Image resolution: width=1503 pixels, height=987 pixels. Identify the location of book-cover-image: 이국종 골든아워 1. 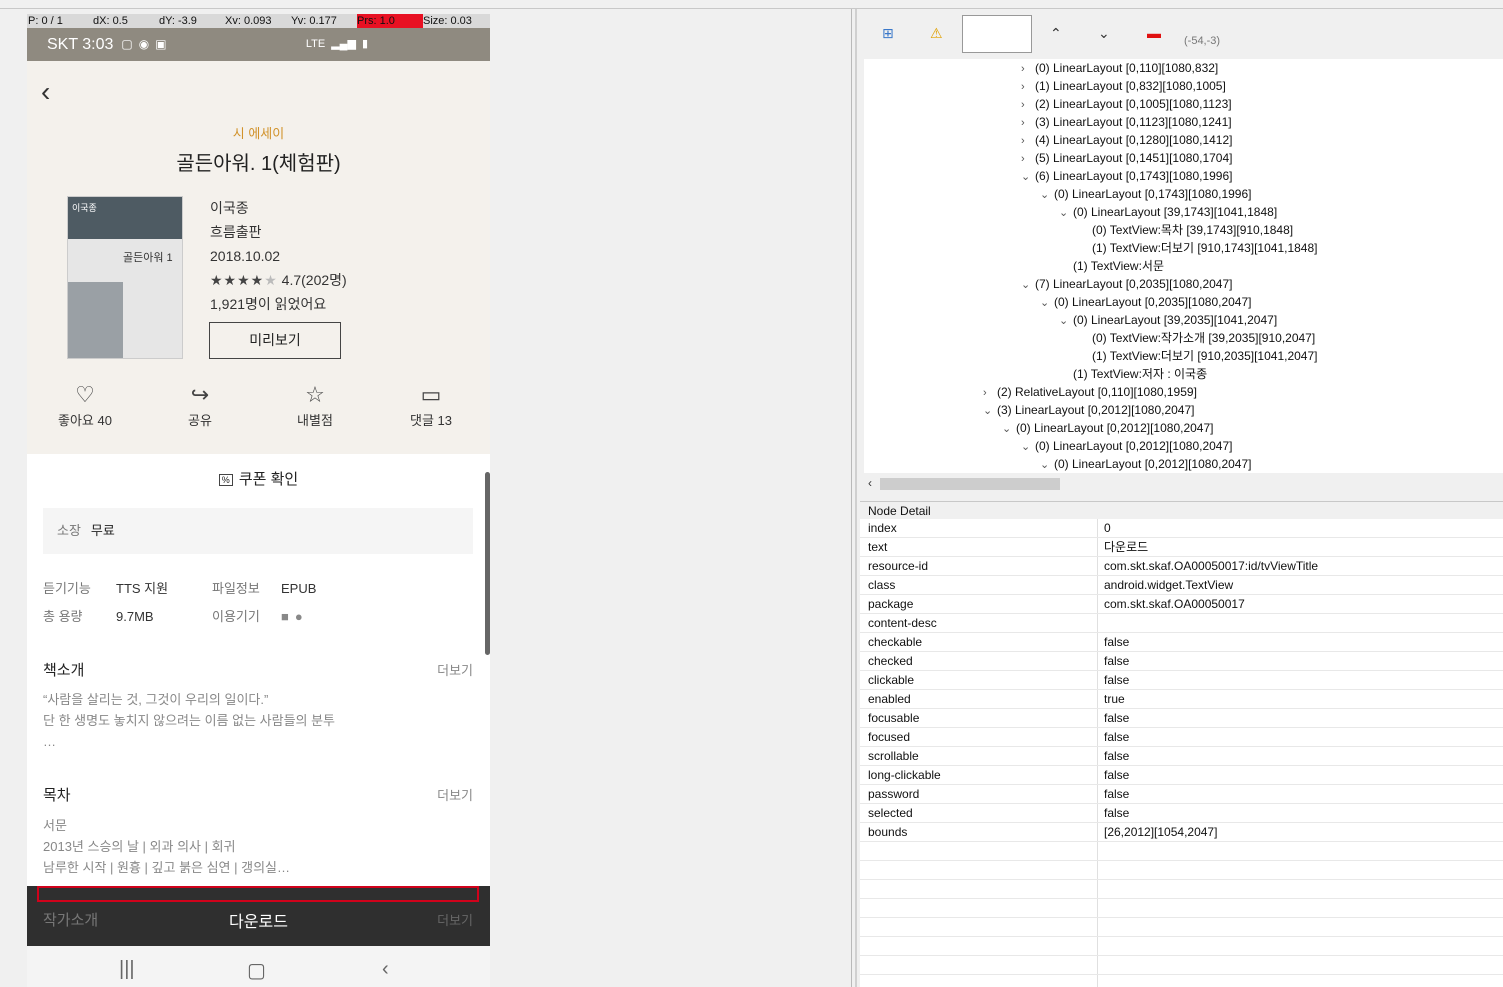
(125, 277).